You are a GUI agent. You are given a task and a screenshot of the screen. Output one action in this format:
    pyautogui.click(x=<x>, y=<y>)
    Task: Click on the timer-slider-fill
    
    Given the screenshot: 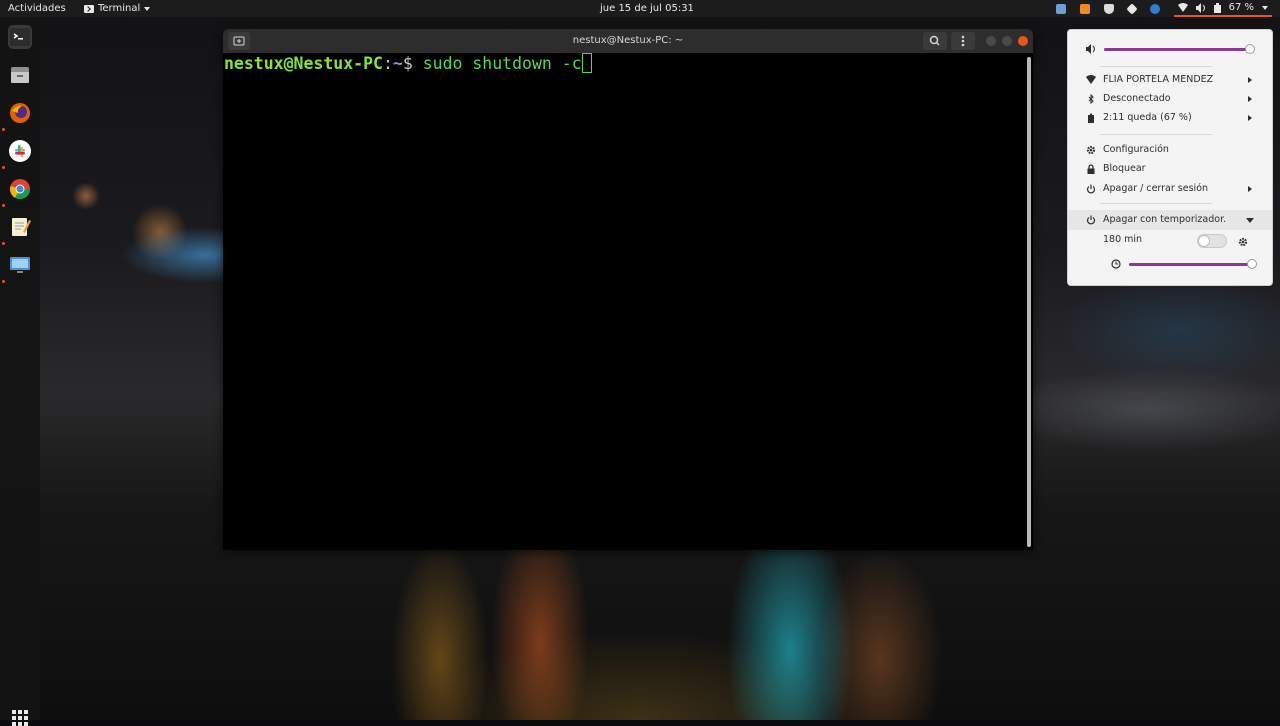 What is the action you would take?
    pyautogui.click(x=1190, y=264)
    